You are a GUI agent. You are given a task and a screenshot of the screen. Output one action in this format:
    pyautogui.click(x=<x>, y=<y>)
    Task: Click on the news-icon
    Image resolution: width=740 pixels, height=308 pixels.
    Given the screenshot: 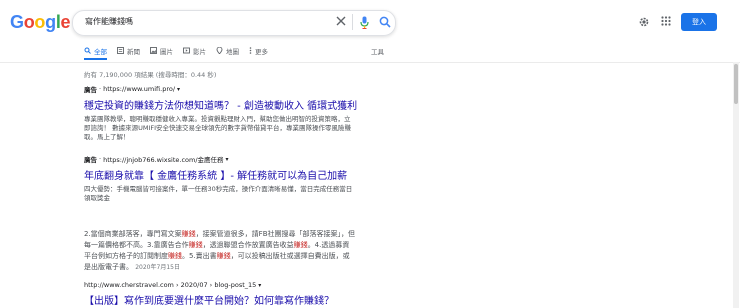 What is the action you would take?
    pyautogui.click(x=120, y=51)
    